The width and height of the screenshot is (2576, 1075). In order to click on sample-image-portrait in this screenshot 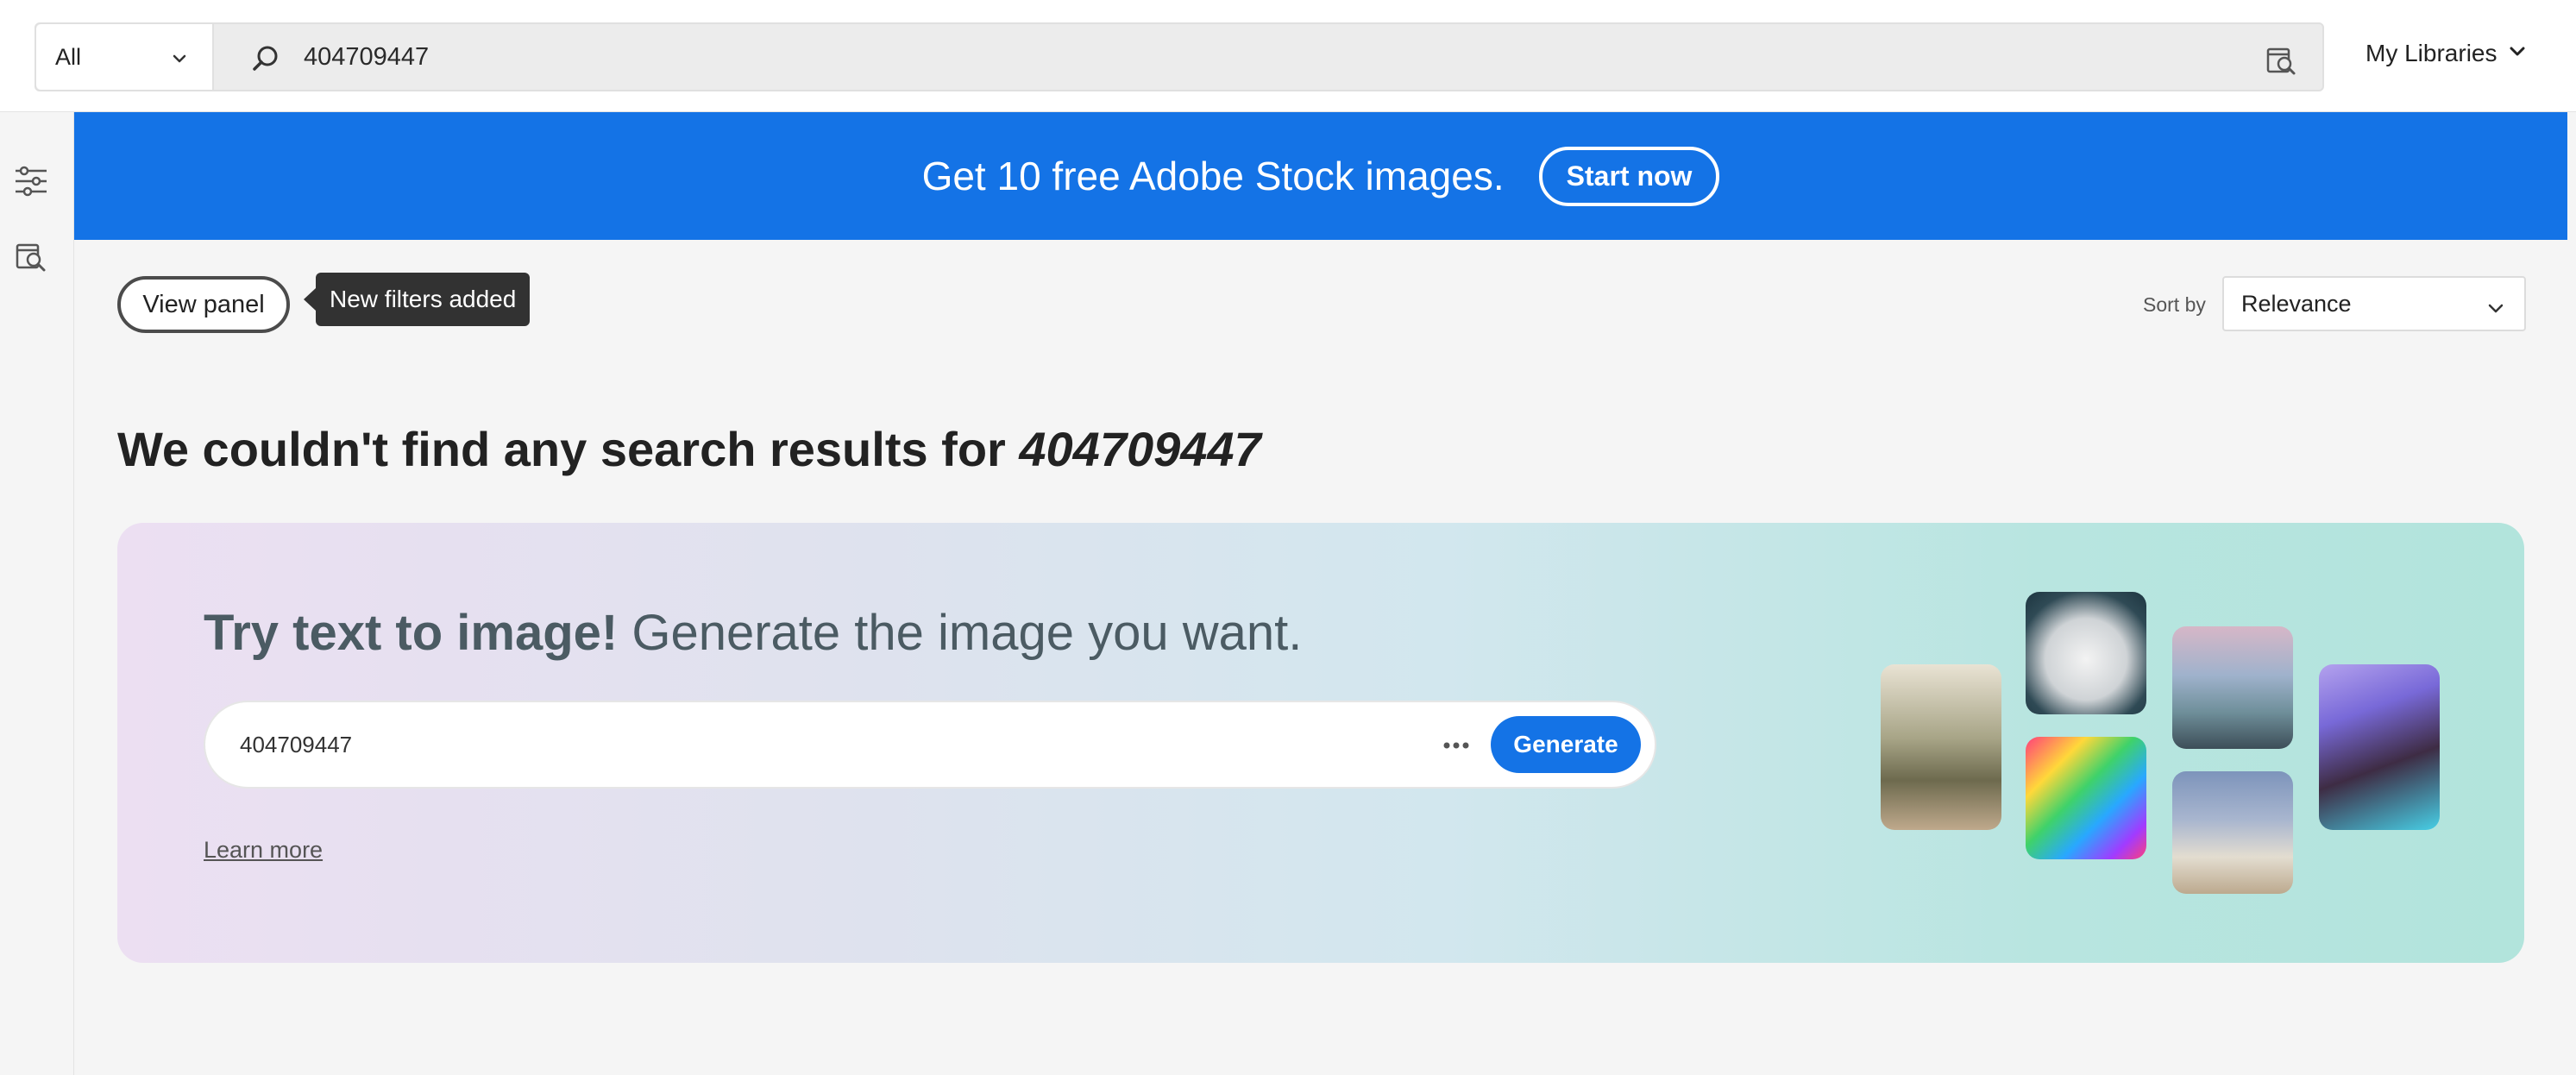, I will do `click(2379, 747)`.